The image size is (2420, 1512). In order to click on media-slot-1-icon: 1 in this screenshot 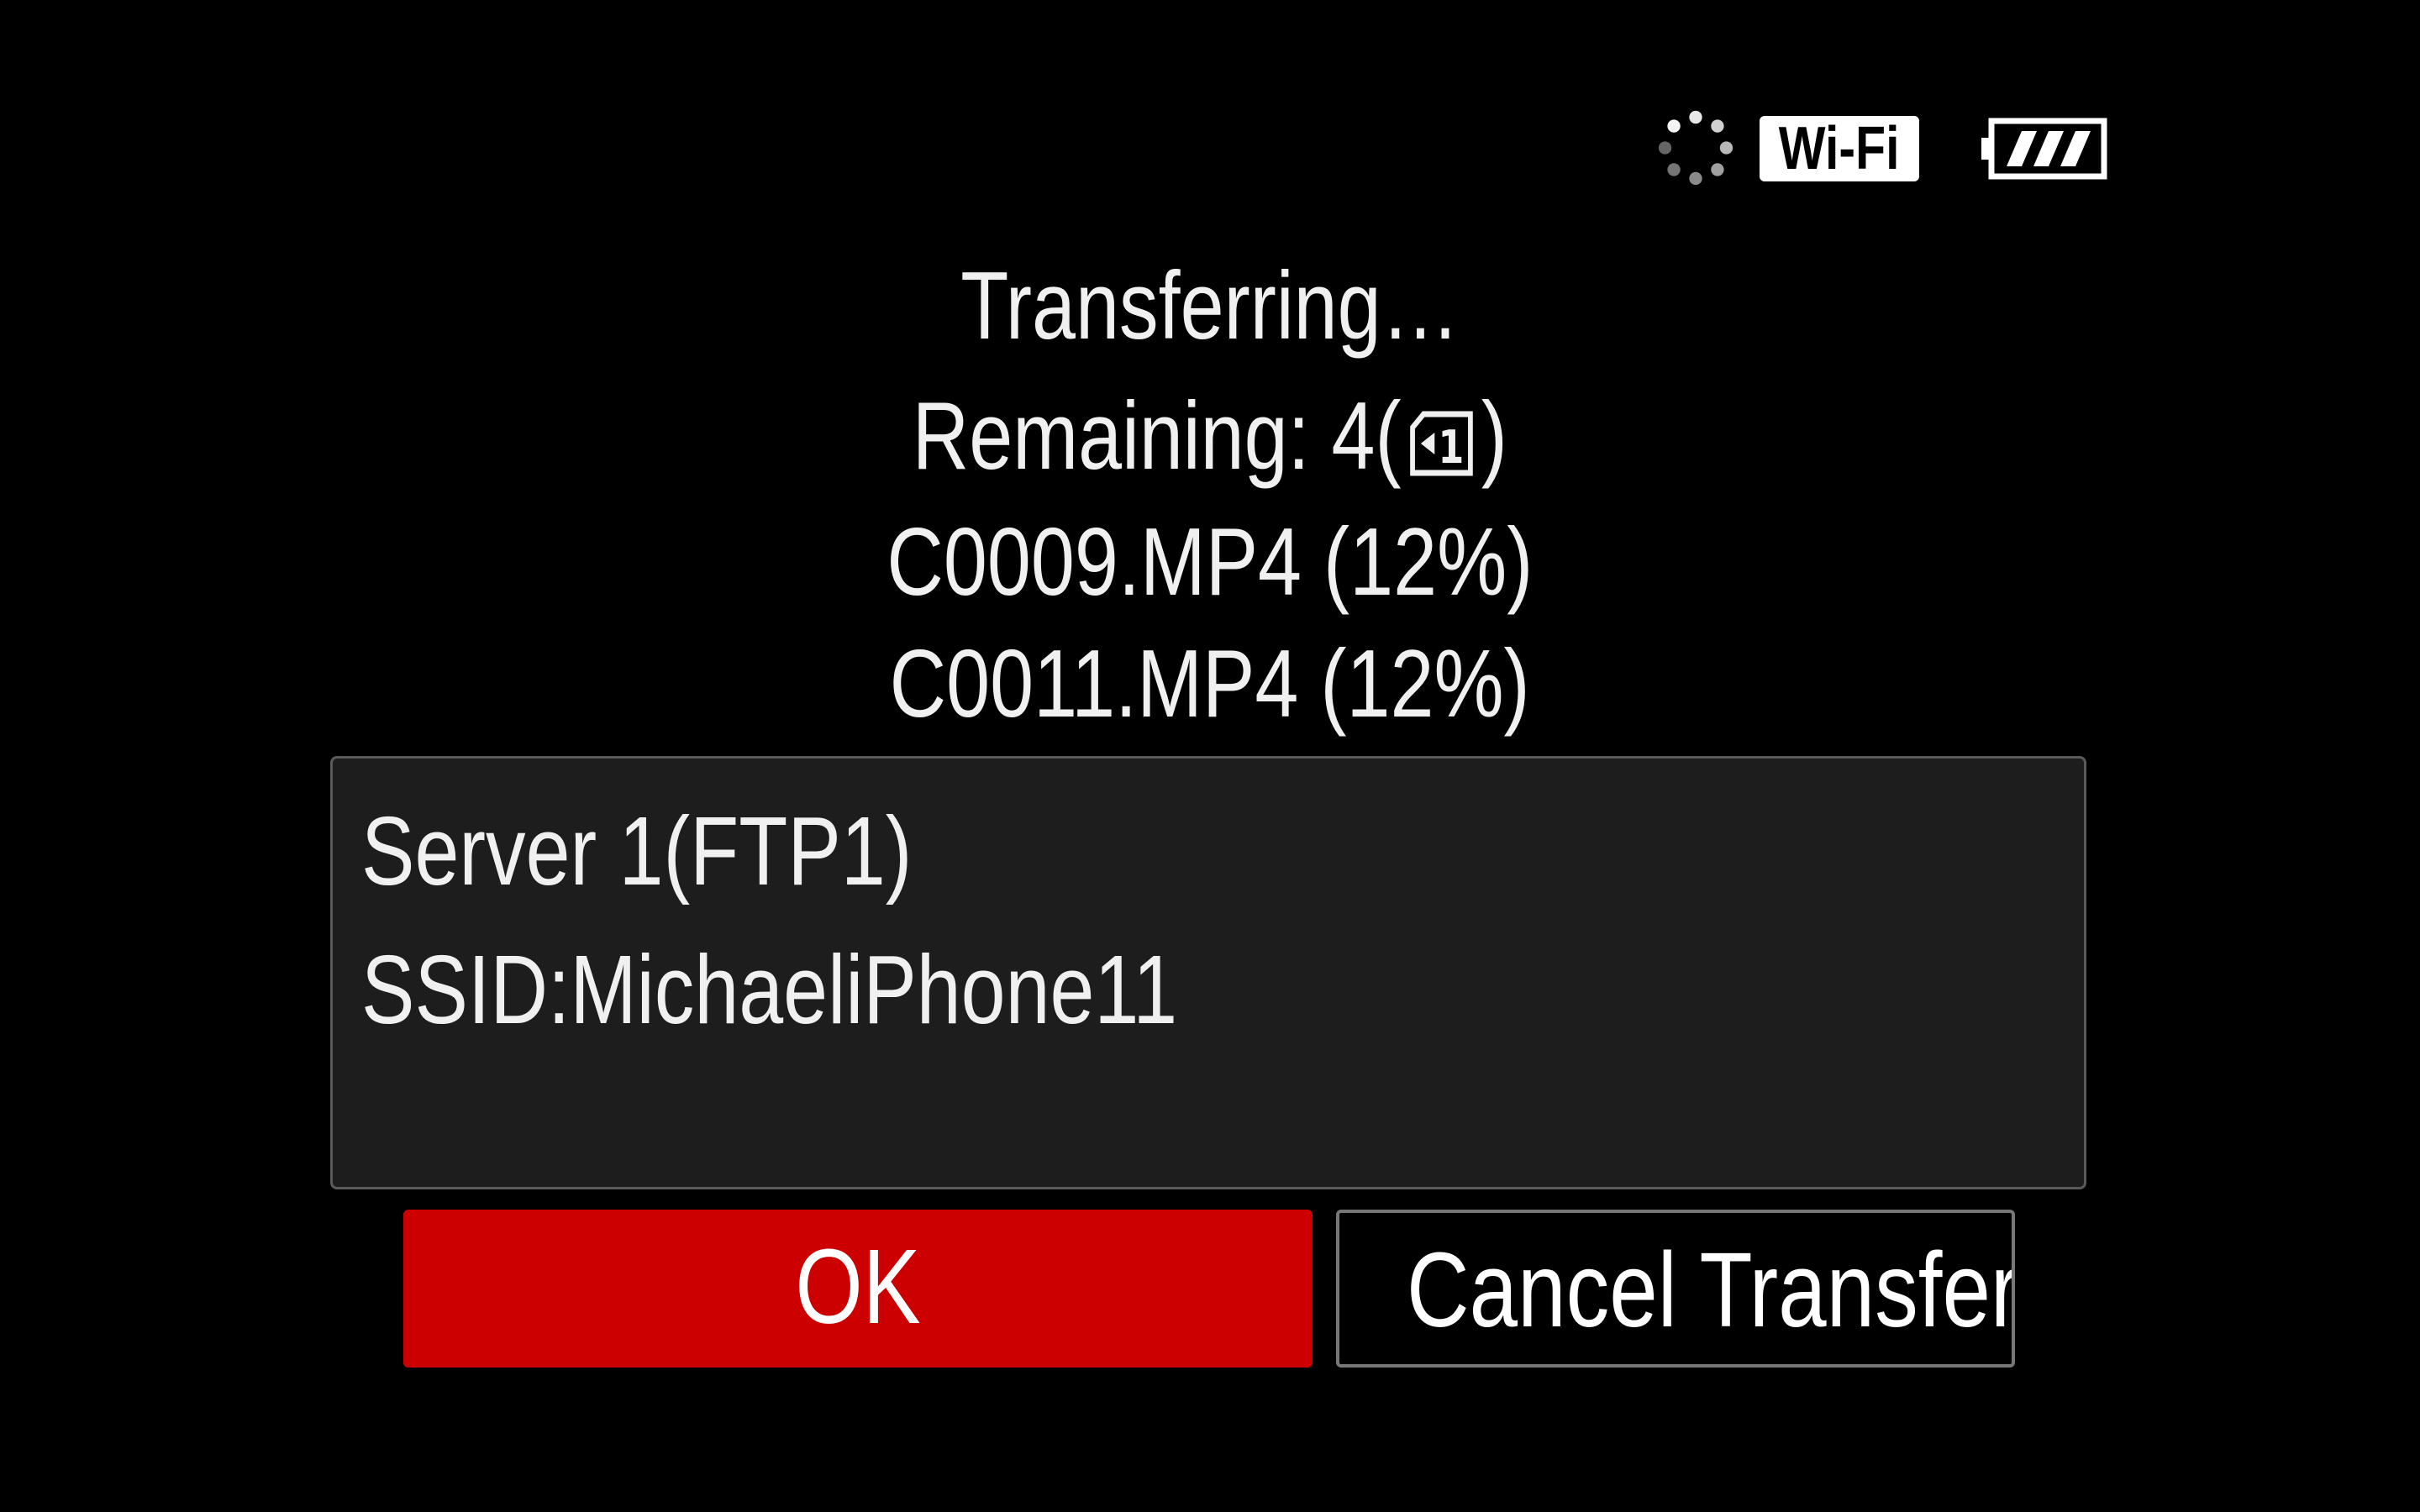, I will do `click(1441, 443)`.